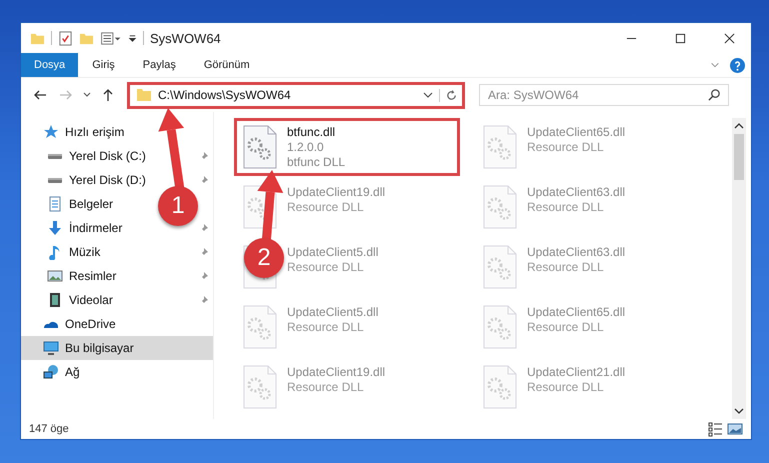  What do you see at coordinates (224, 95) in the screenshot?
I see `address-path: C:\Windows\SysWOW64` at bounding box center [224, 95].